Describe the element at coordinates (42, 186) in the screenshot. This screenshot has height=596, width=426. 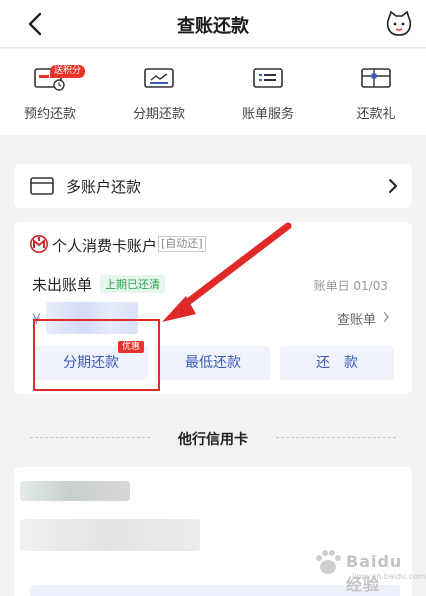
I see `card-icon` at that location.